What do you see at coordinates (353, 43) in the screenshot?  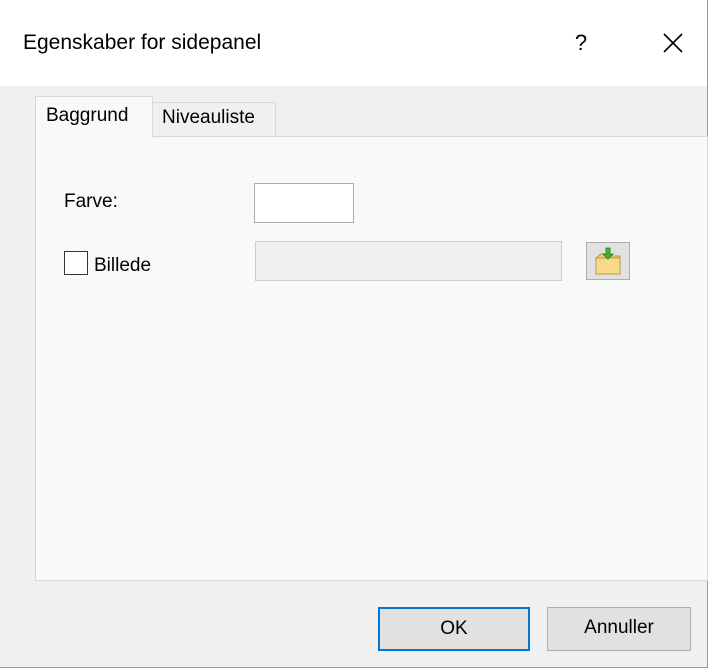 I see `title-bar: Egenskaber for sidepanel ?` at bounding box center [353, 43].